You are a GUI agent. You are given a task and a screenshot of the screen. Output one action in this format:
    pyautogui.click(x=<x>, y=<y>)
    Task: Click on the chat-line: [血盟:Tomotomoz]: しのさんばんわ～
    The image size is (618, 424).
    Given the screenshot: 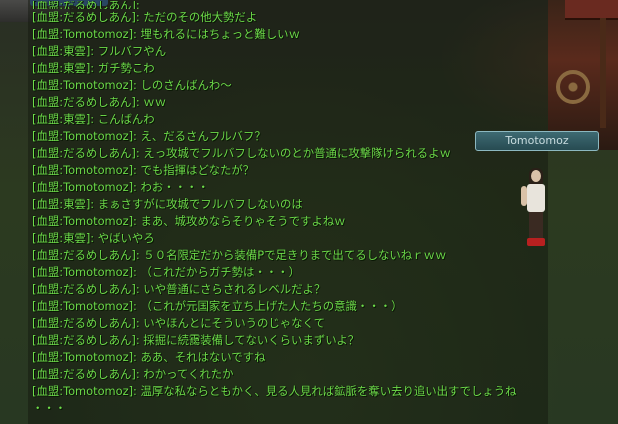 What is the action you would take?
    pyautogui.click(x=132, y=85)
    